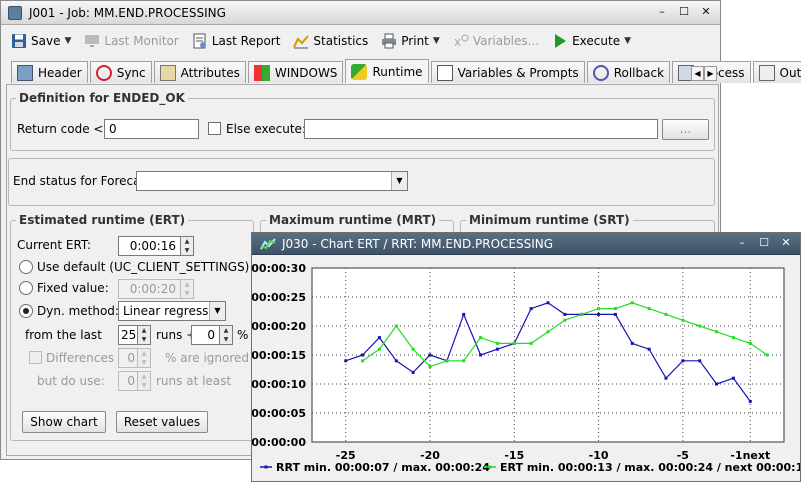 The height and width of the screenshot is (482, 801). What do you see at coordinates (684, 12) in the screenshot?
I see `maximize-icon: ☐` at bounding box center [684, 12].